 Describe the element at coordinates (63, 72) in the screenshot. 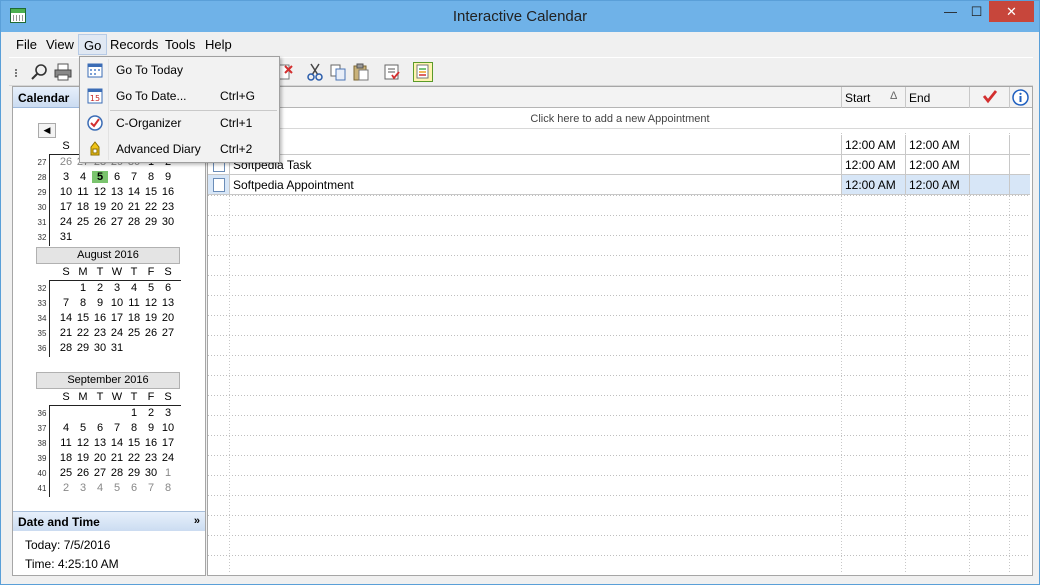

I see `print-icon` at that location.